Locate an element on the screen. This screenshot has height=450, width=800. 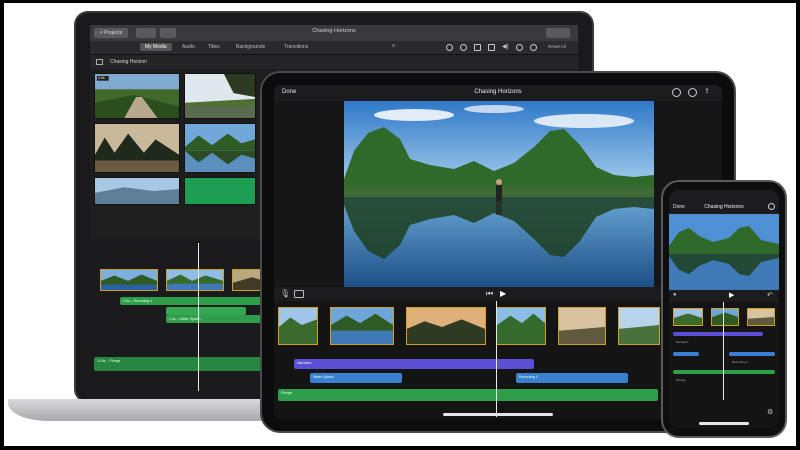
project-title: Chasing Horizons is located at coordinates (334, 31).